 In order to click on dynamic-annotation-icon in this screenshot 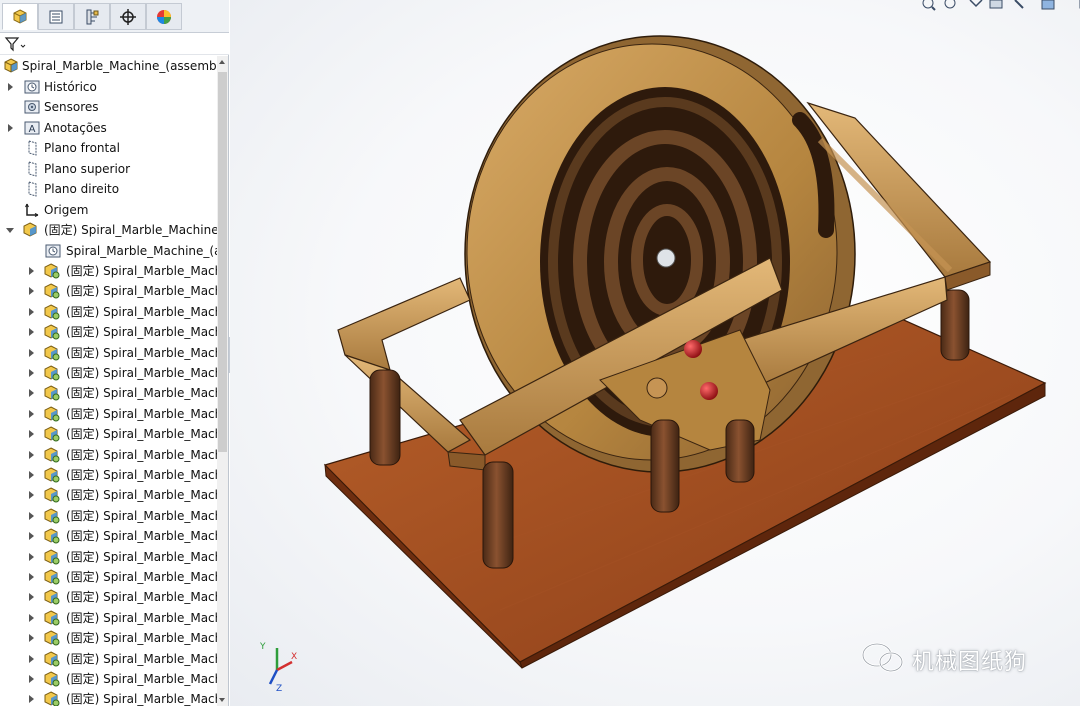, I will do `click(1019, 4)`.